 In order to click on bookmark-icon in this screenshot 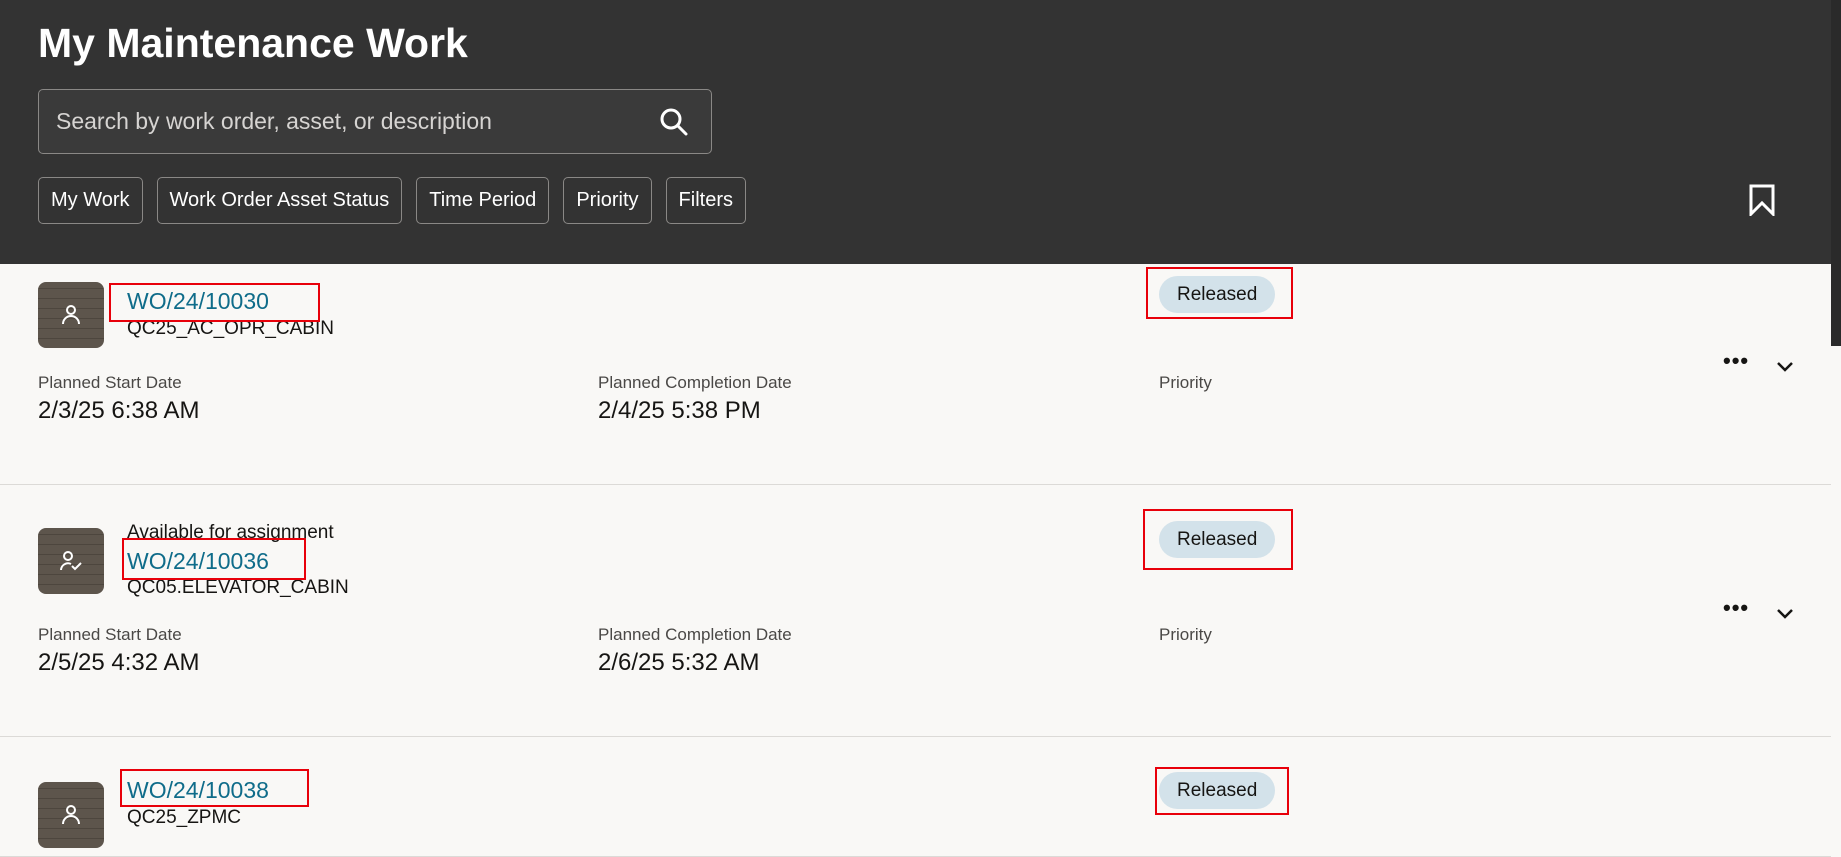, I will do `click(1762, 200)`.